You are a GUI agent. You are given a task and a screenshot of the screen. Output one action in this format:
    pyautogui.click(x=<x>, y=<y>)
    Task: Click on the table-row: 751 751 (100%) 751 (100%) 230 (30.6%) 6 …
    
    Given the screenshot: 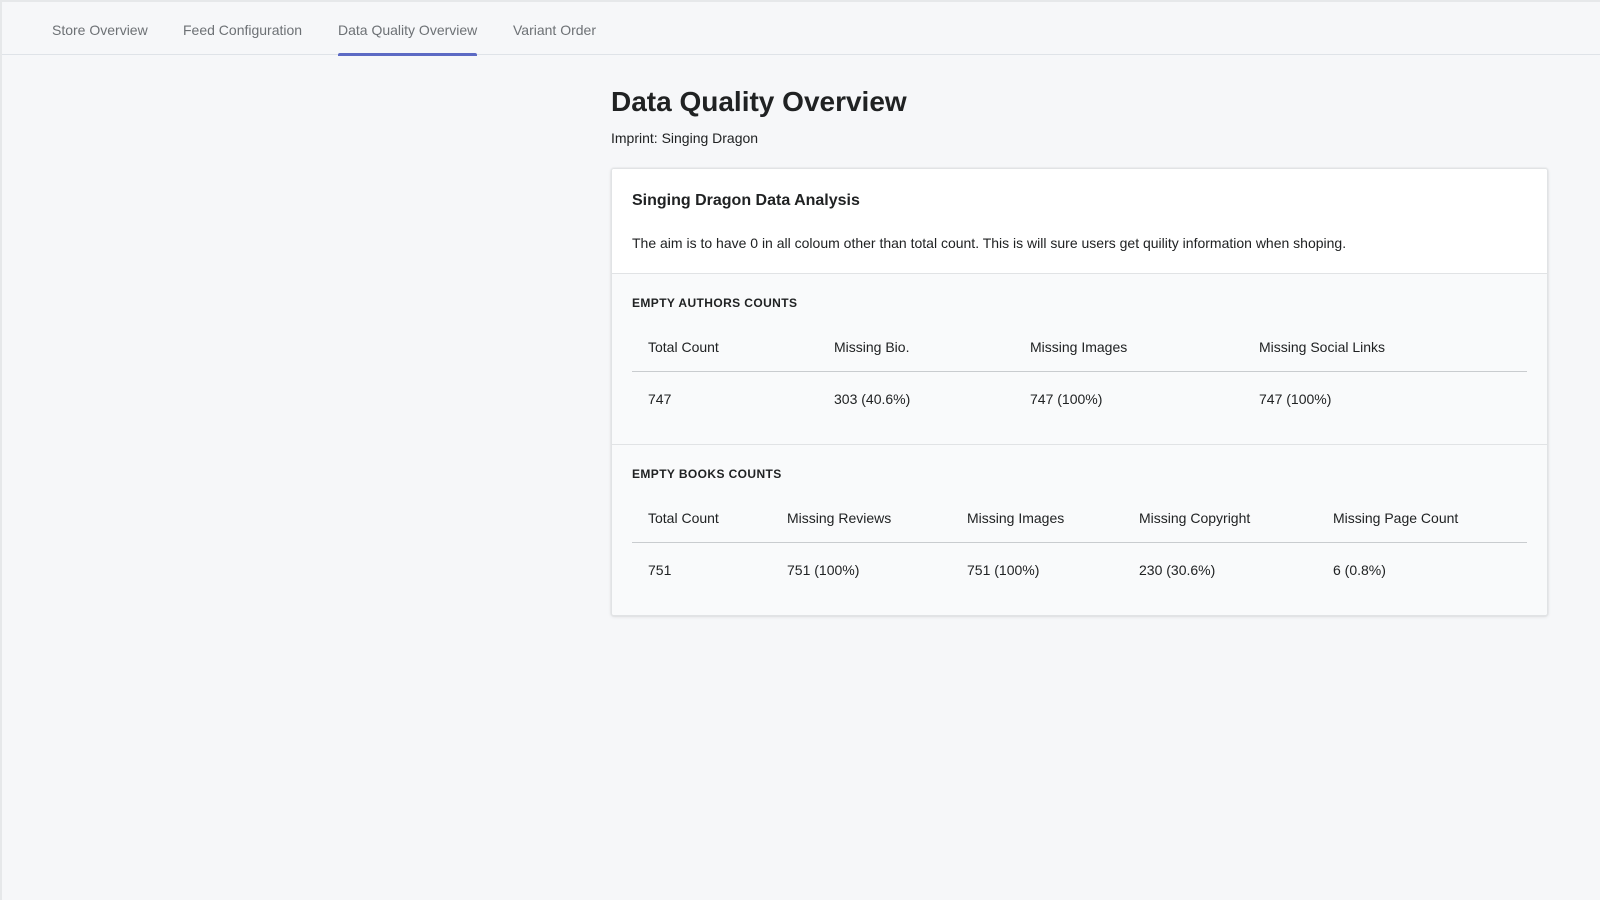 What is the action you would take?
    pyautogui.click(x=1079, y=570)
    